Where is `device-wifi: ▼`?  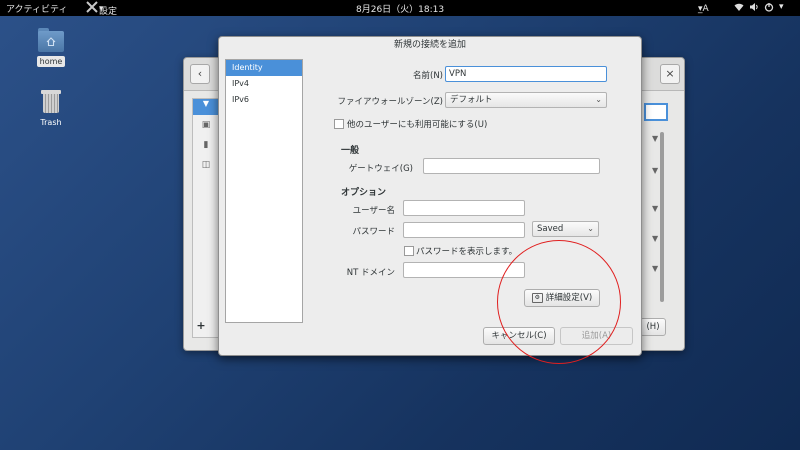 device-wifi: ▼ is located at coordinates (206, 107).